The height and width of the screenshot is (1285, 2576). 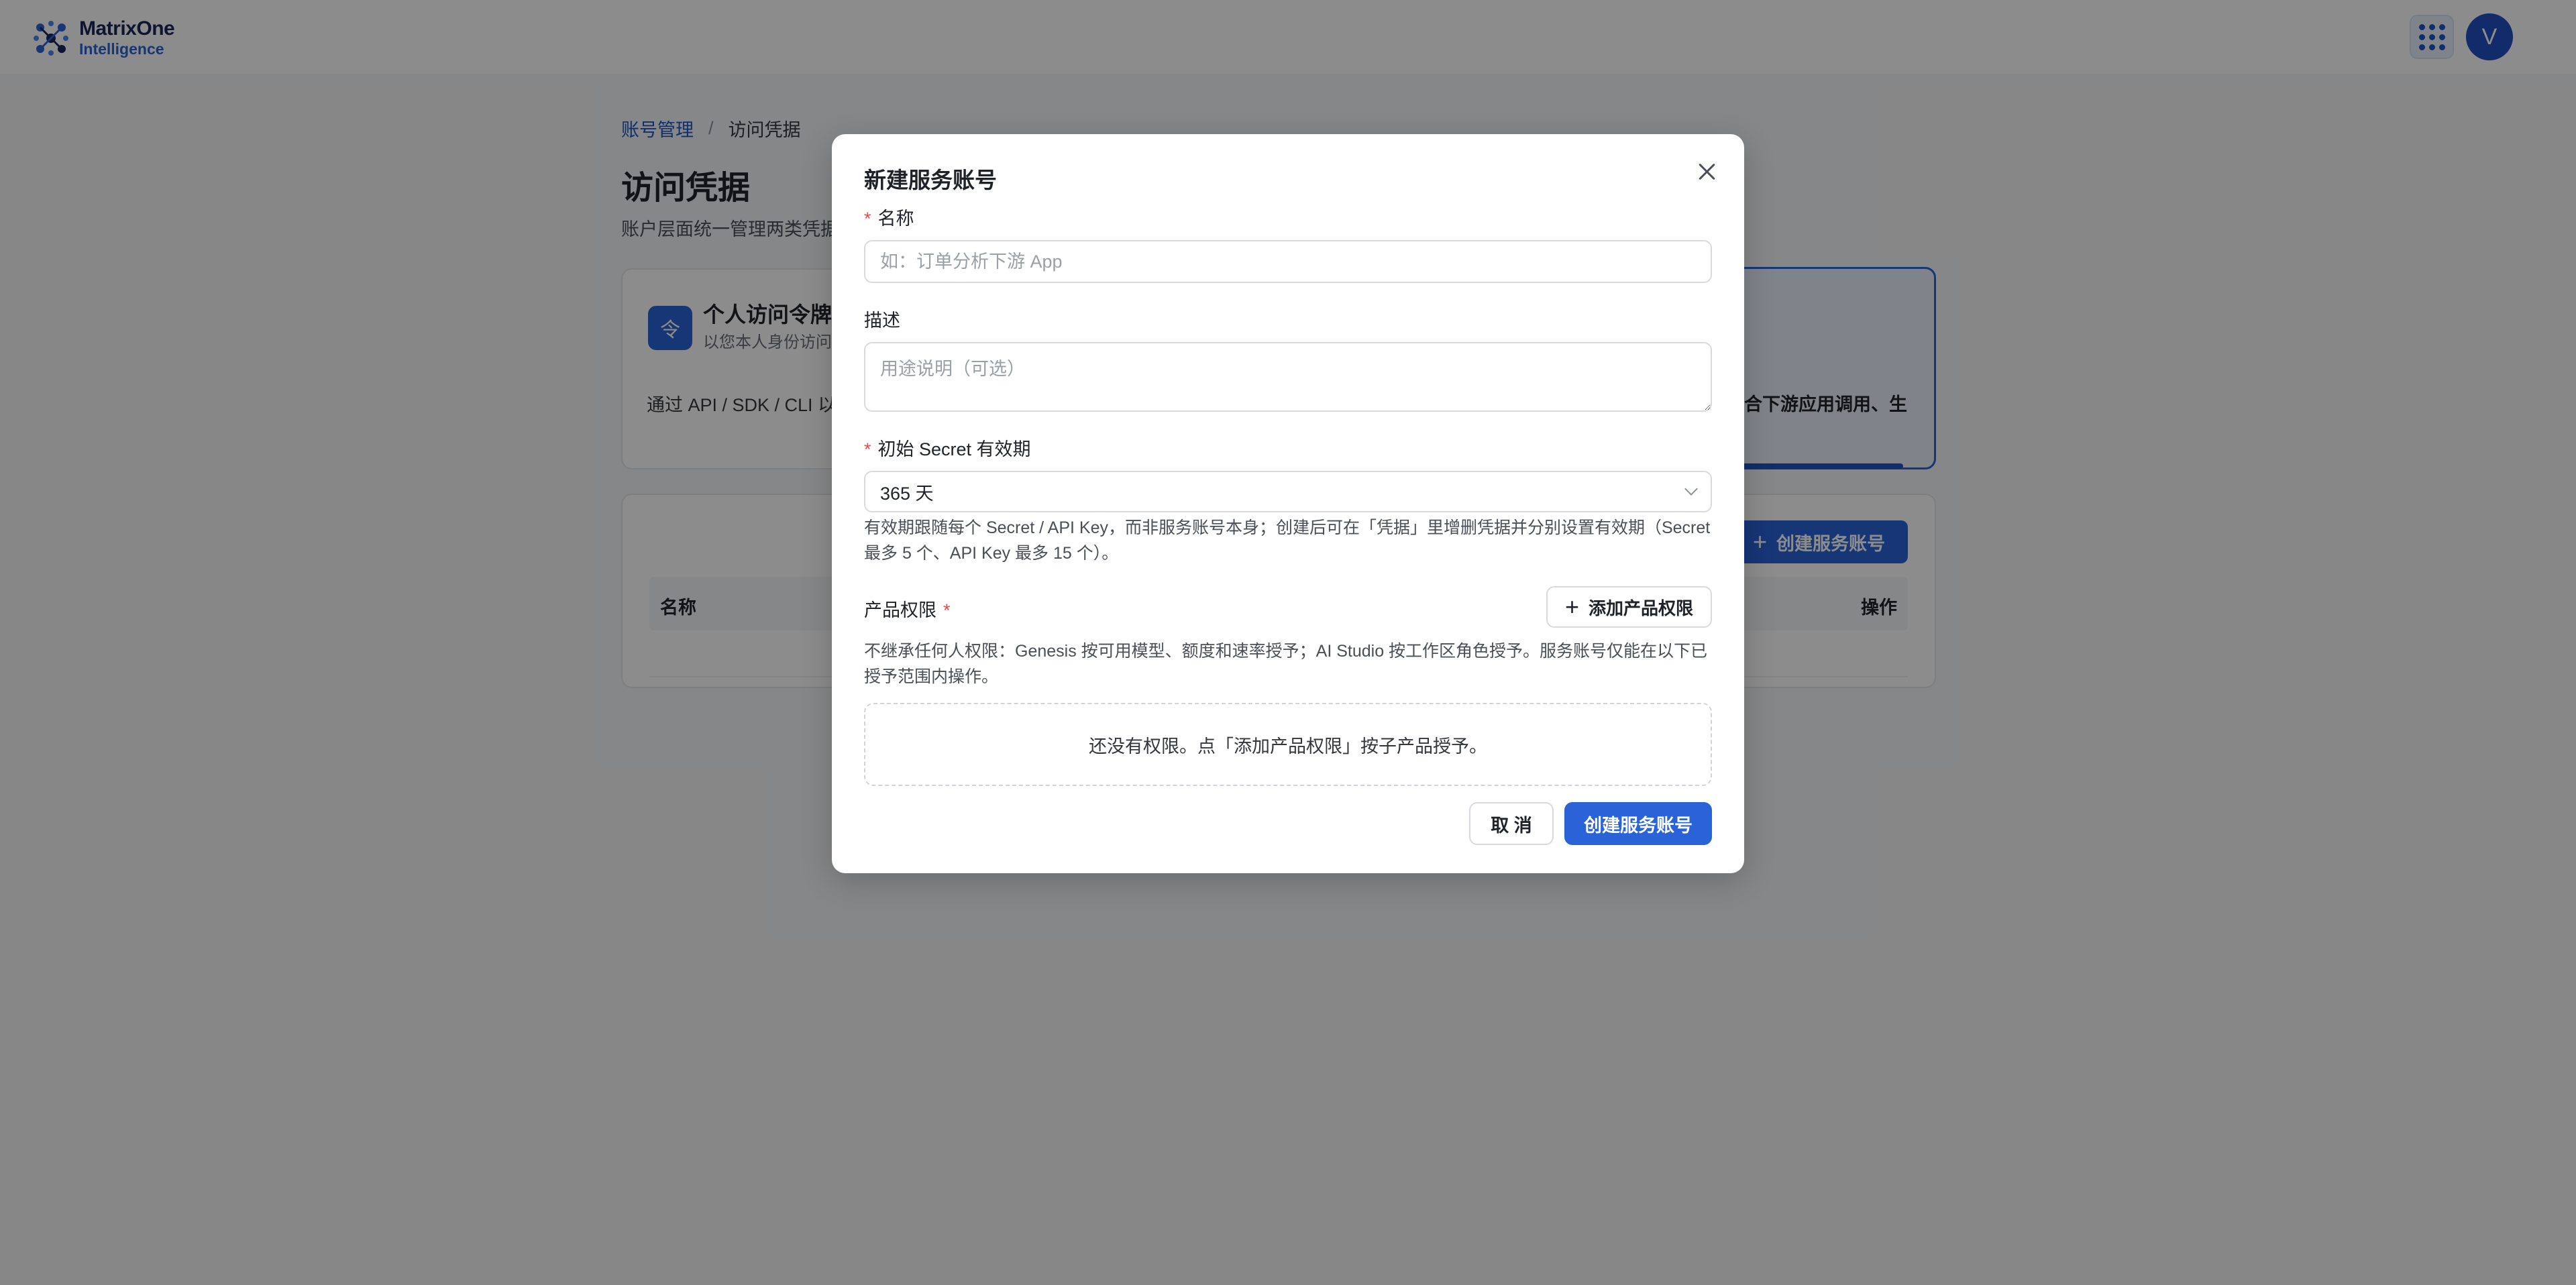 I want to click on name-label-text: 名称, so click(x=895, y=219).